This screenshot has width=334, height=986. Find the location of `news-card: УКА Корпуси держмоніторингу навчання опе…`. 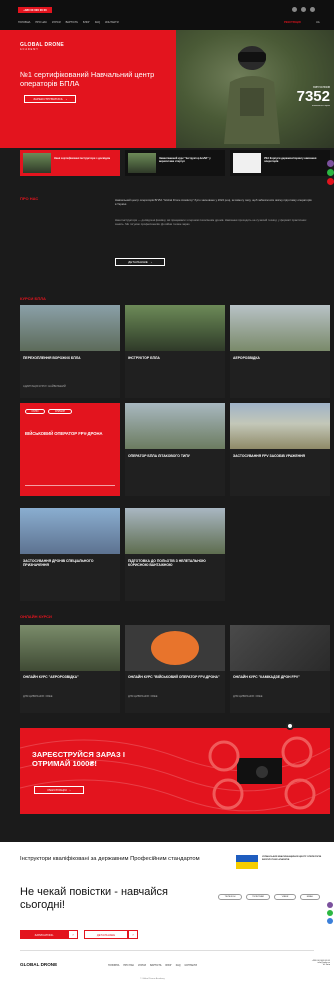

news-card: УКА Корпуси держмоніторингу навчання опе… is located at coordinates (280, 163).